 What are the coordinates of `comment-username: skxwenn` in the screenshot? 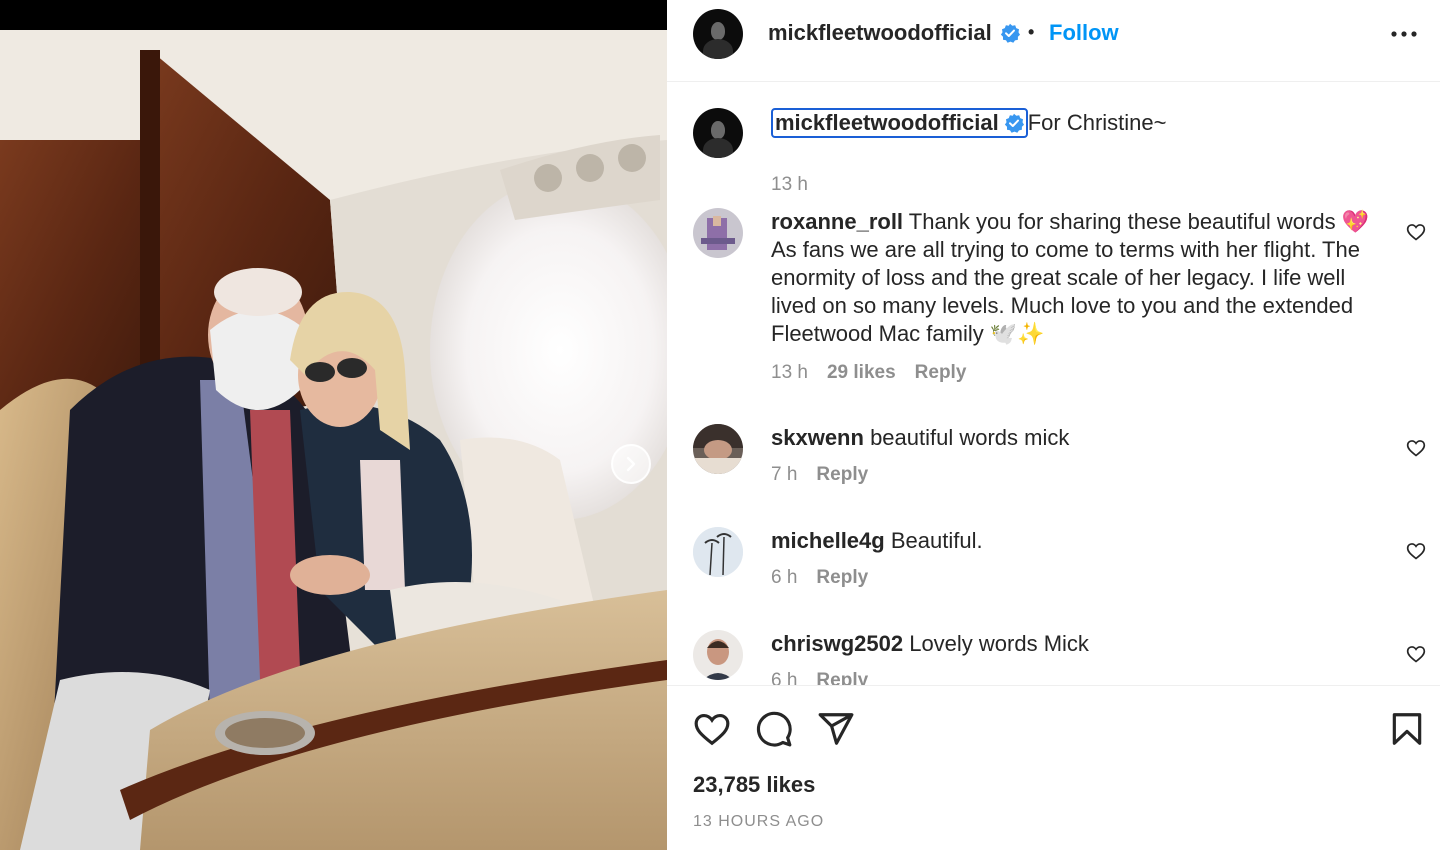 It's located at (817, 437).